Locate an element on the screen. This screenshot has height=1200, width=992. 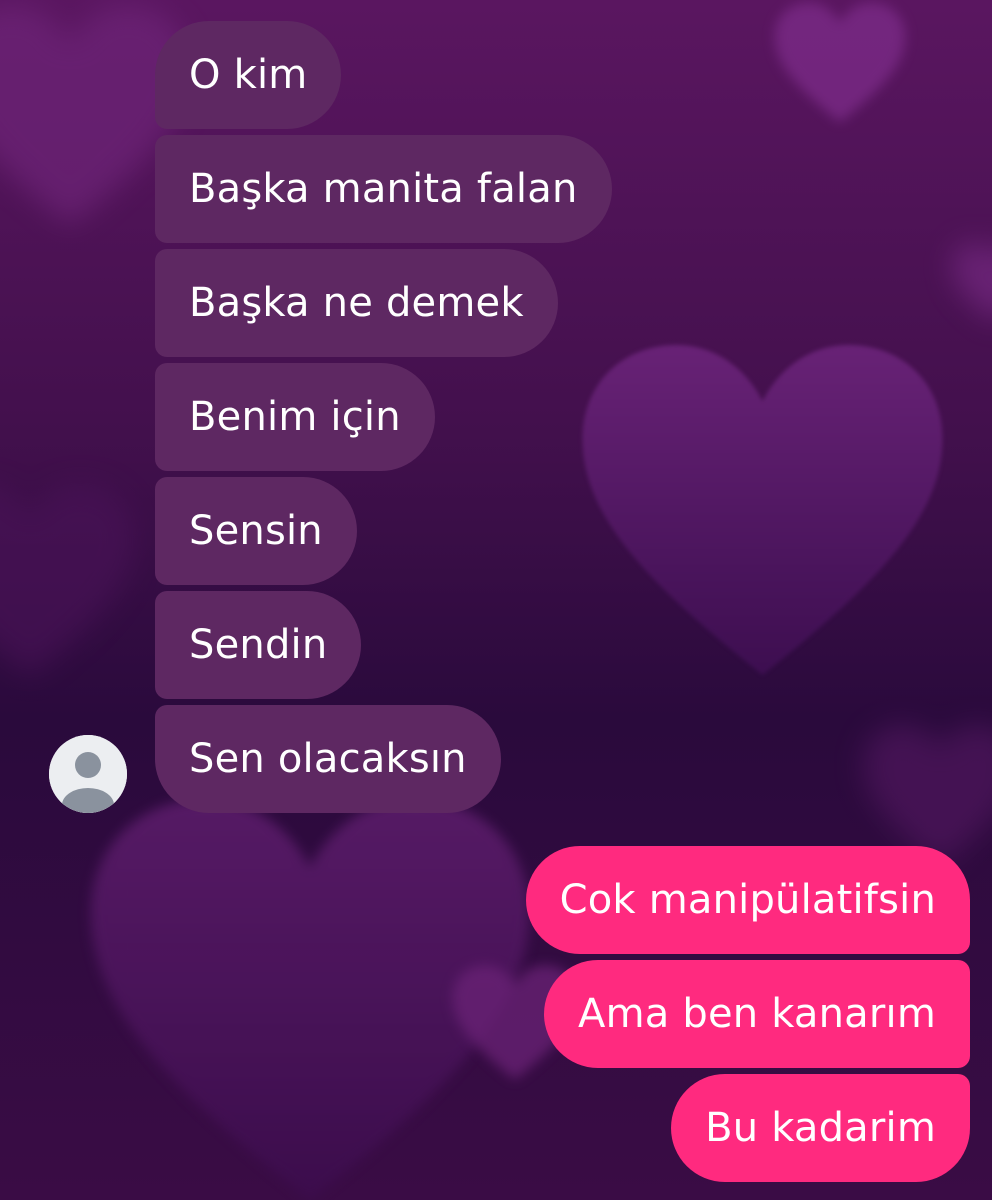
message-text: Ama ben kanarım is located at coordinates (757, 1014).